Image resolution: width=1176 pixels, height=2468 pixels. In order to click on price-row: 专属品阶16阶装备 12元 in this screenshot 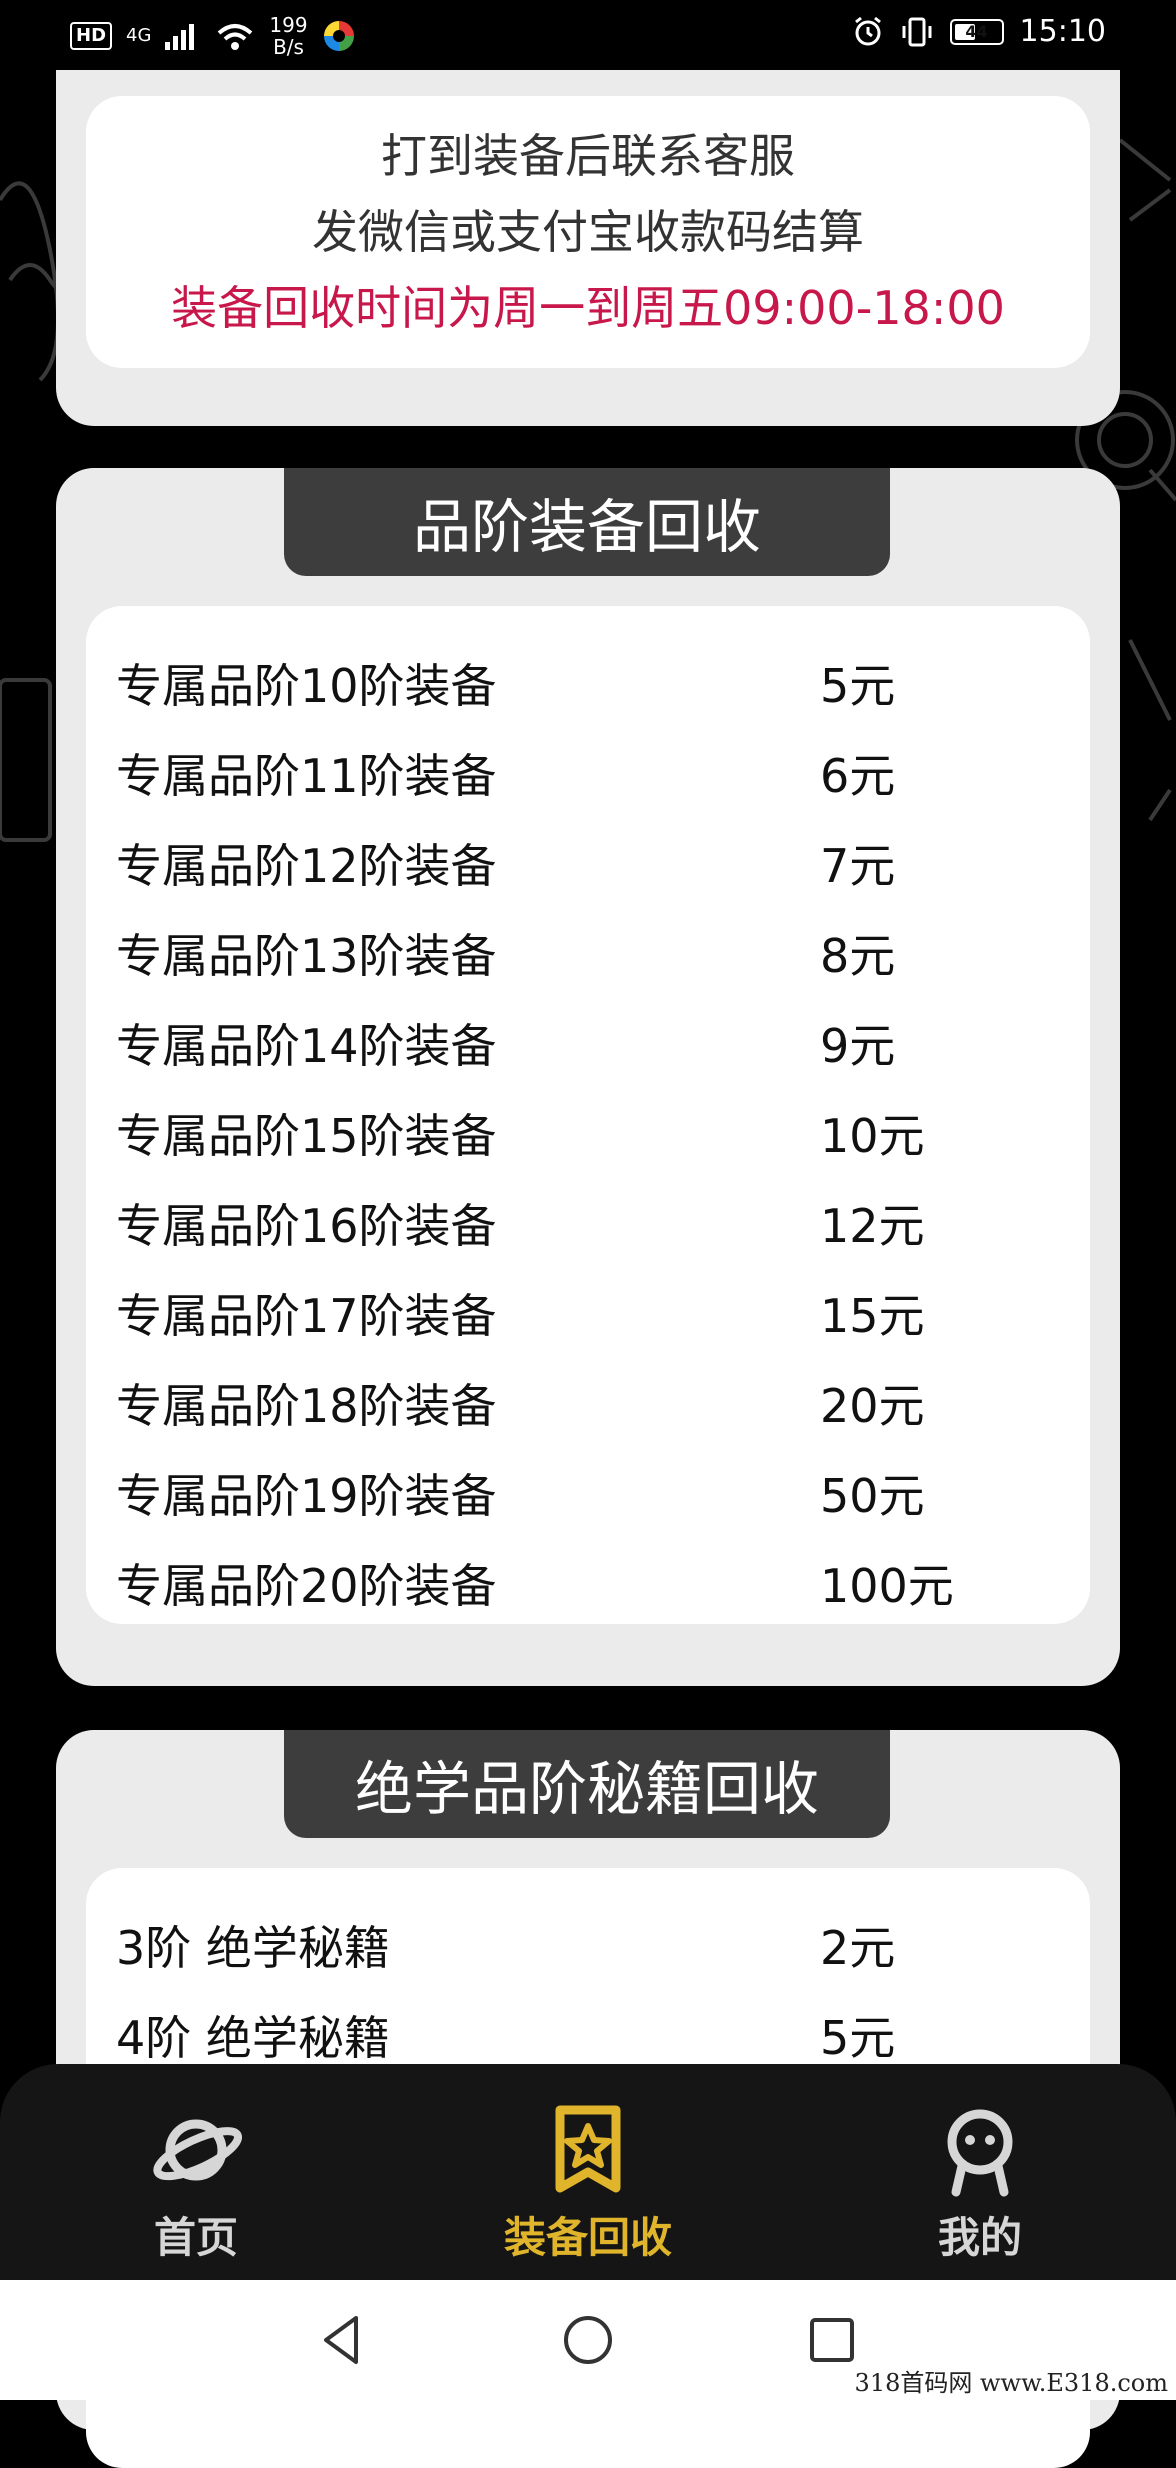, I will do `click(588, 1223)`.